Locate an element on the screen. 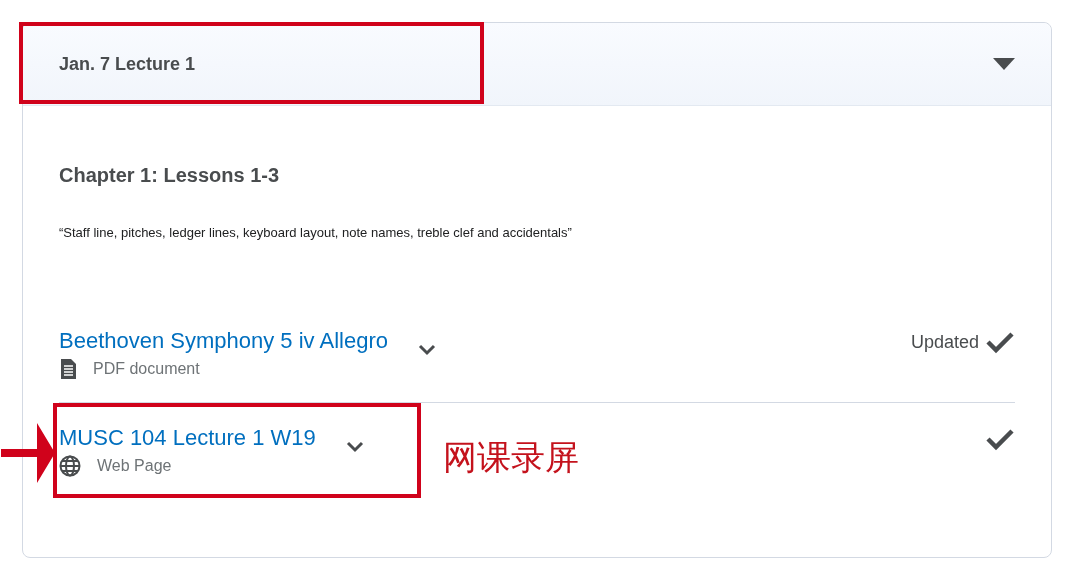 This screenshot has width=1080, height=578. section-description: “Staff line, pitches, ledger lines, keyboard layout, note names, treble clef and accidentals” is located at coordinates (316, 232).